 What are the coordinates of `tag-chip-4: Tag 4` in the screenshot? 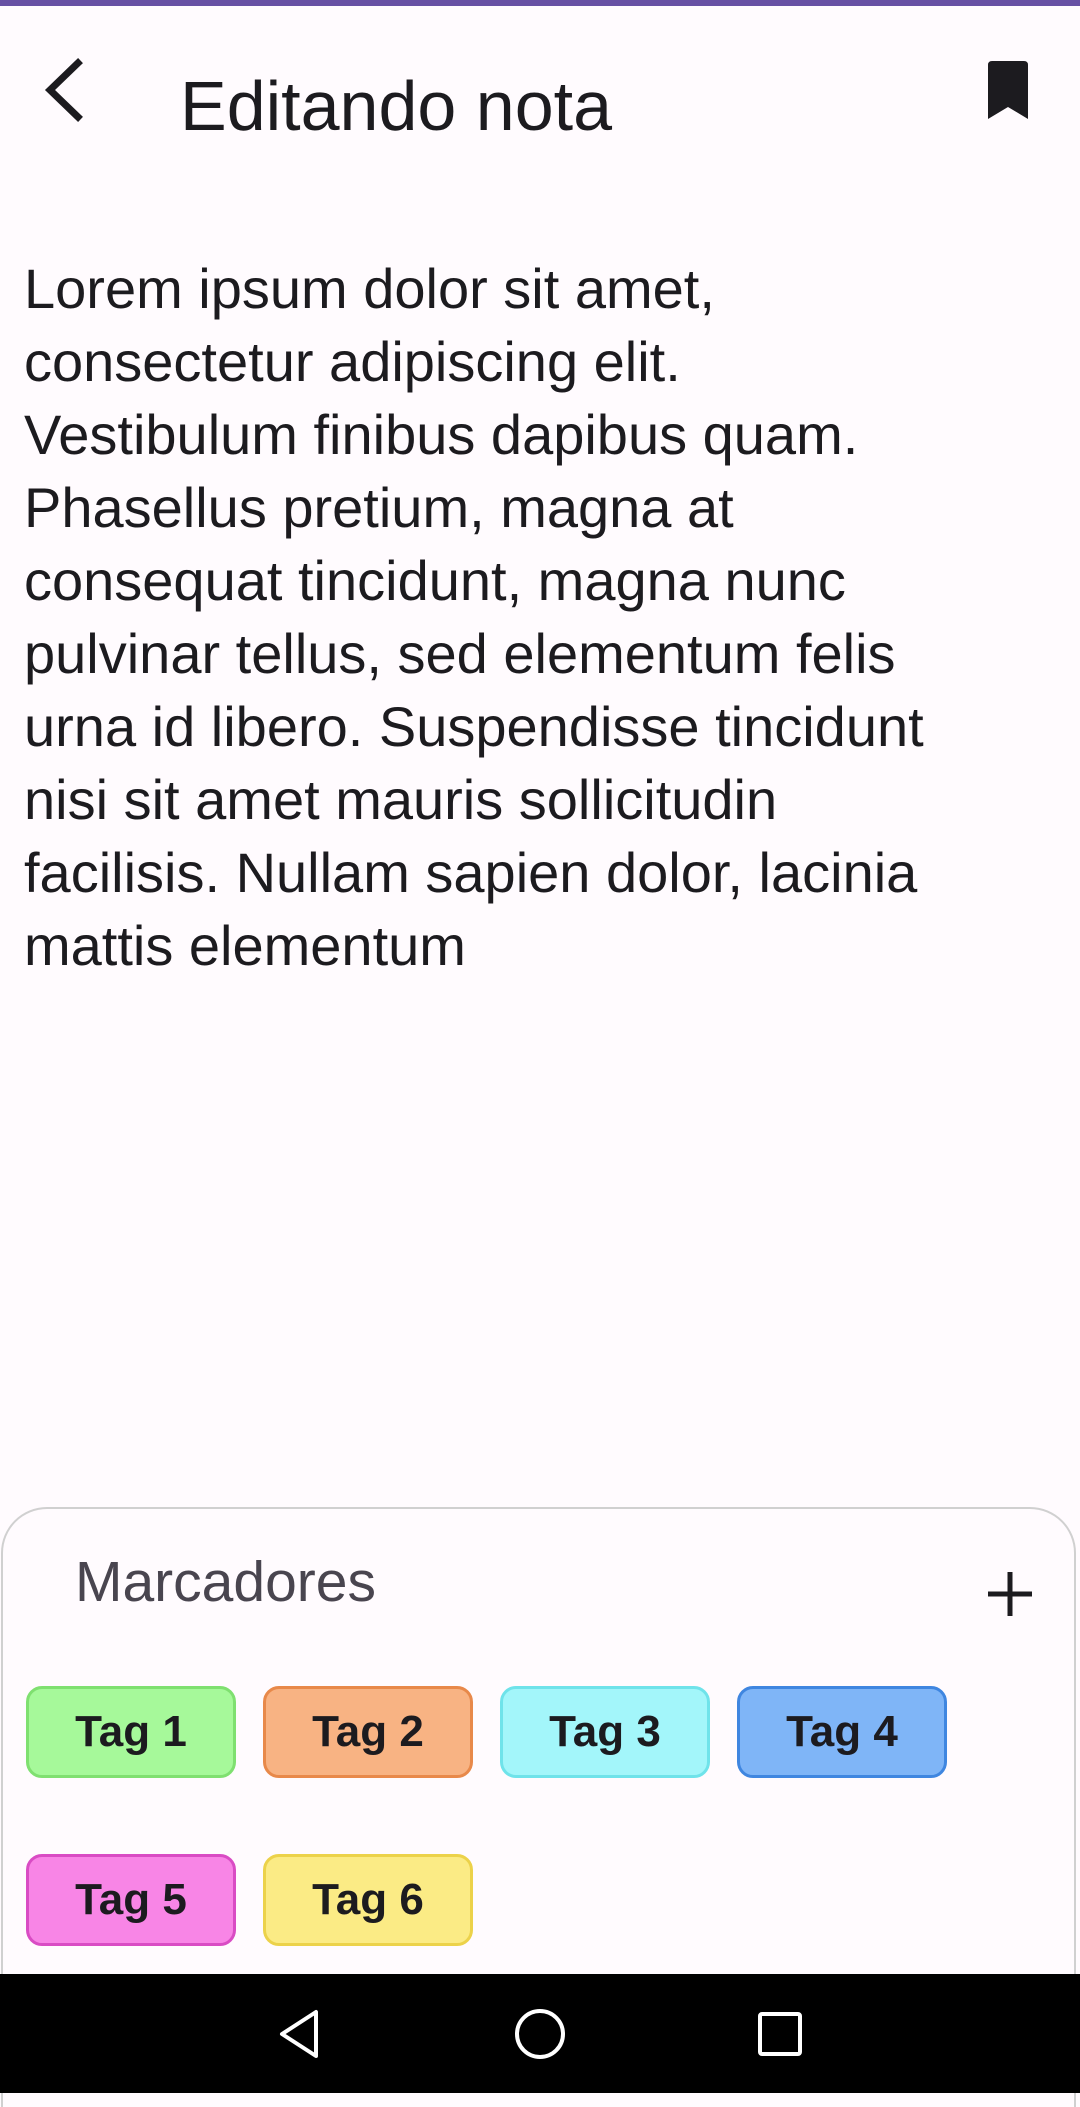 It's located at (842, 1732).